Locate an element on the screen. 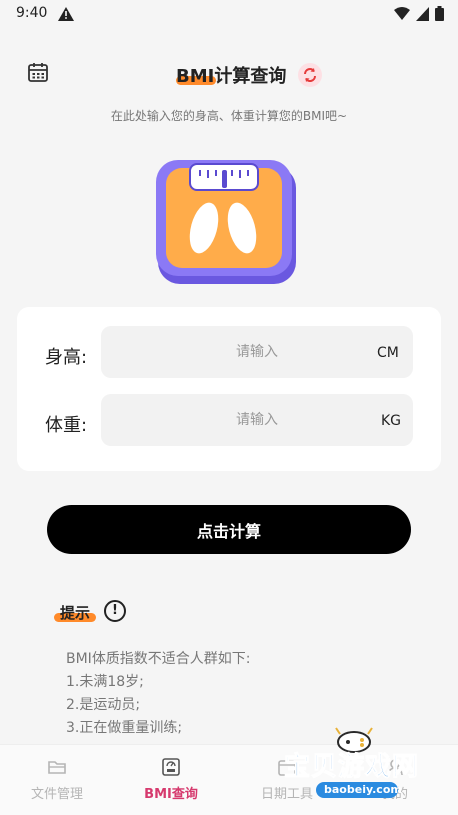  tips-line: 3.正在做重量训练; is located at coordinates (124, 728).